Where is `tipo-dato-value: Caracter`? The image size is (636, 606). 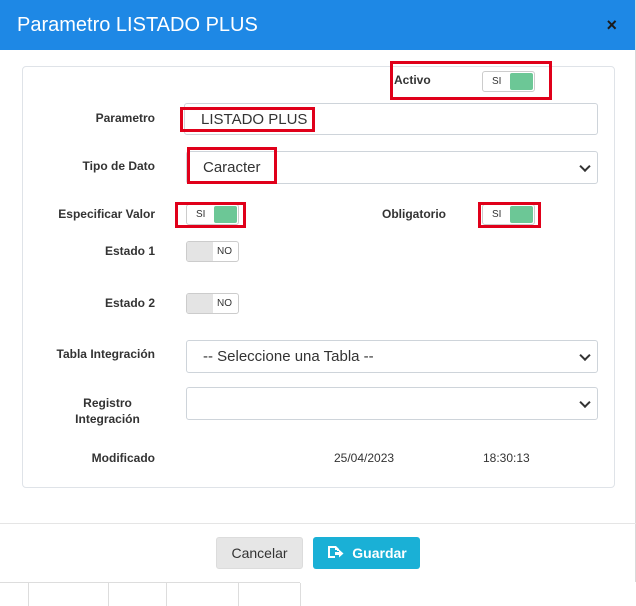 tipo-dato-value: Caracter is located at coordinates (232, 167).